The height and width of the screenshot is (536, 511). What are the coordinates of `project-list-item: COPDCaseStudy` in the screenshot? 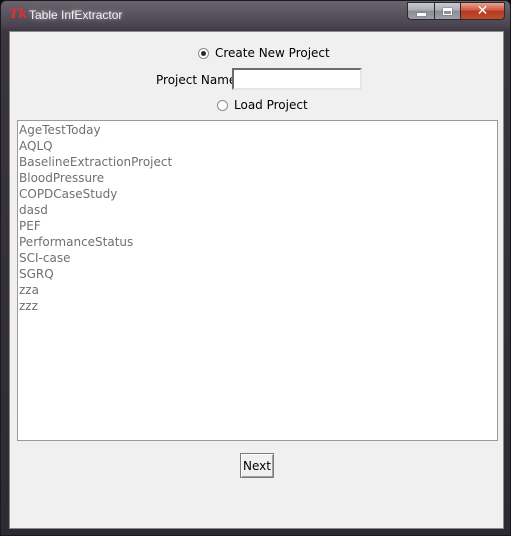 It's located at (258, 194).